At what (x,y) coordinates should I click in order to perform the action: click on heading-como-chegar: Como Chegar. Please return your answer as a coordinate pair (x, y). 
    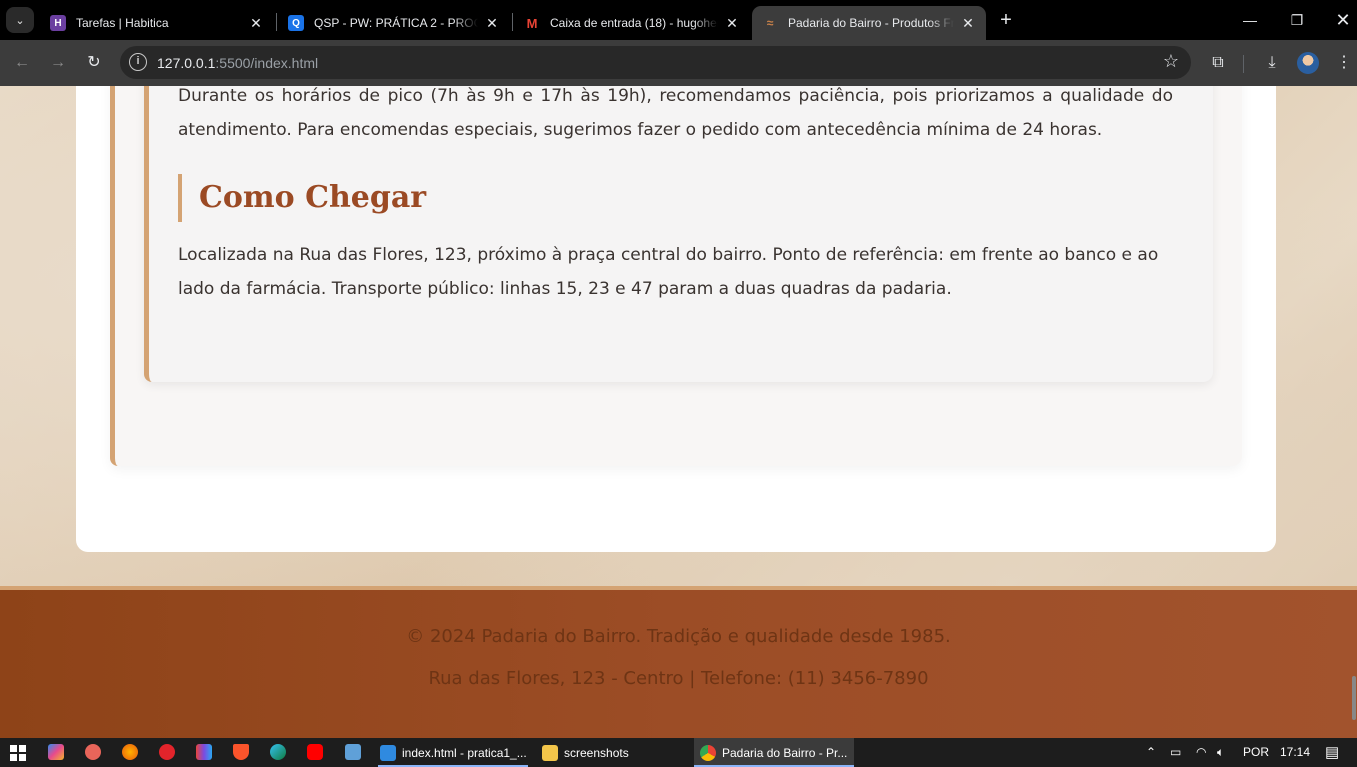
    Looking at the image, I should click on (302, 198).